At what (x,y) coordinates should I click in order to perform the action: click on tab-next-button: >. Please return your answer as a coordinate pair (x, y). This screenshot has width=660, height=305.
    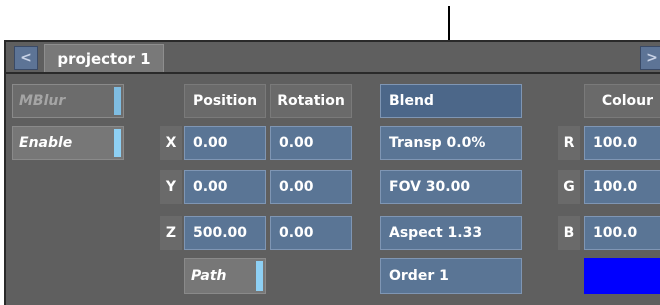
    Looking at the image, I should click on (650, 58).